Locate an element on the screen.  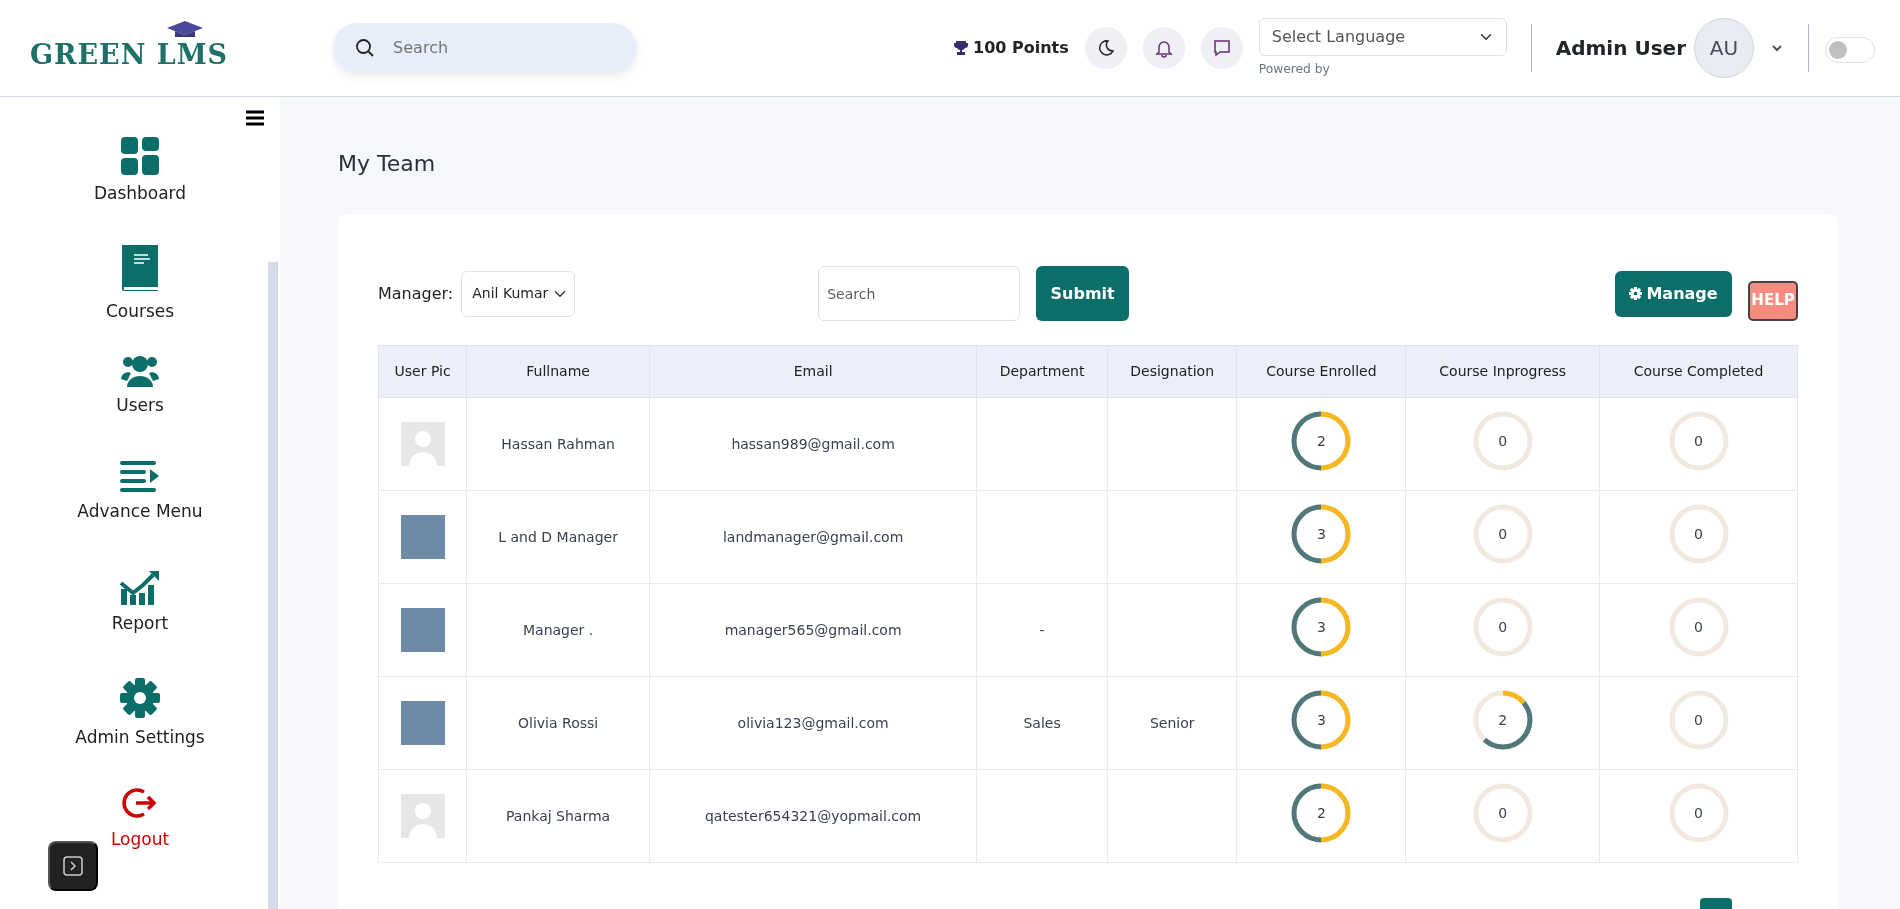
user-avatar: AU is located at coordinates (1724, 48).